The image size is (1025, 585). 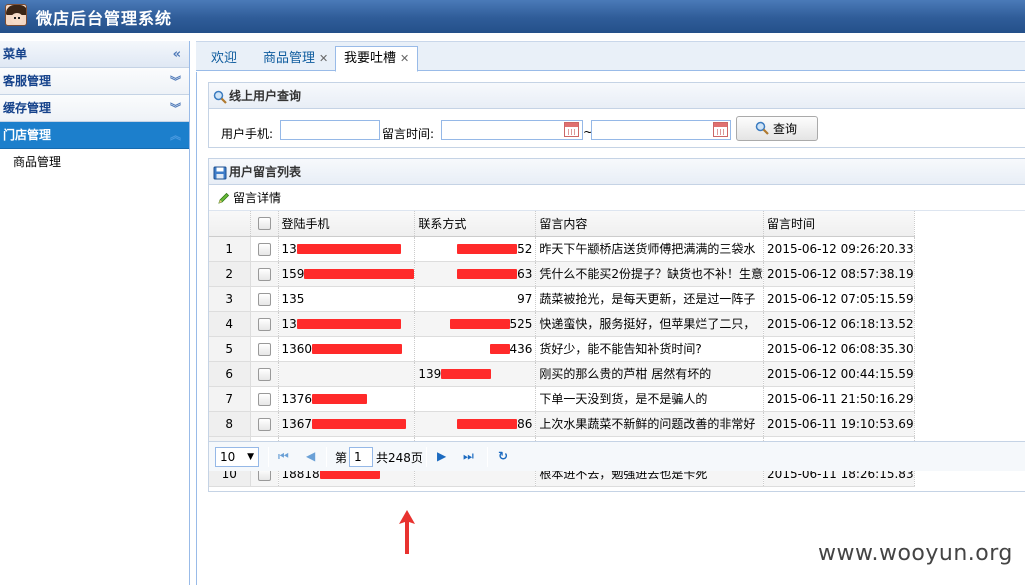 What do you see at coordinates (839, 374) in the screenshot?
I see `time-cell: 2015-06-12 00:44:15.59` at bounding box center [839, 374].